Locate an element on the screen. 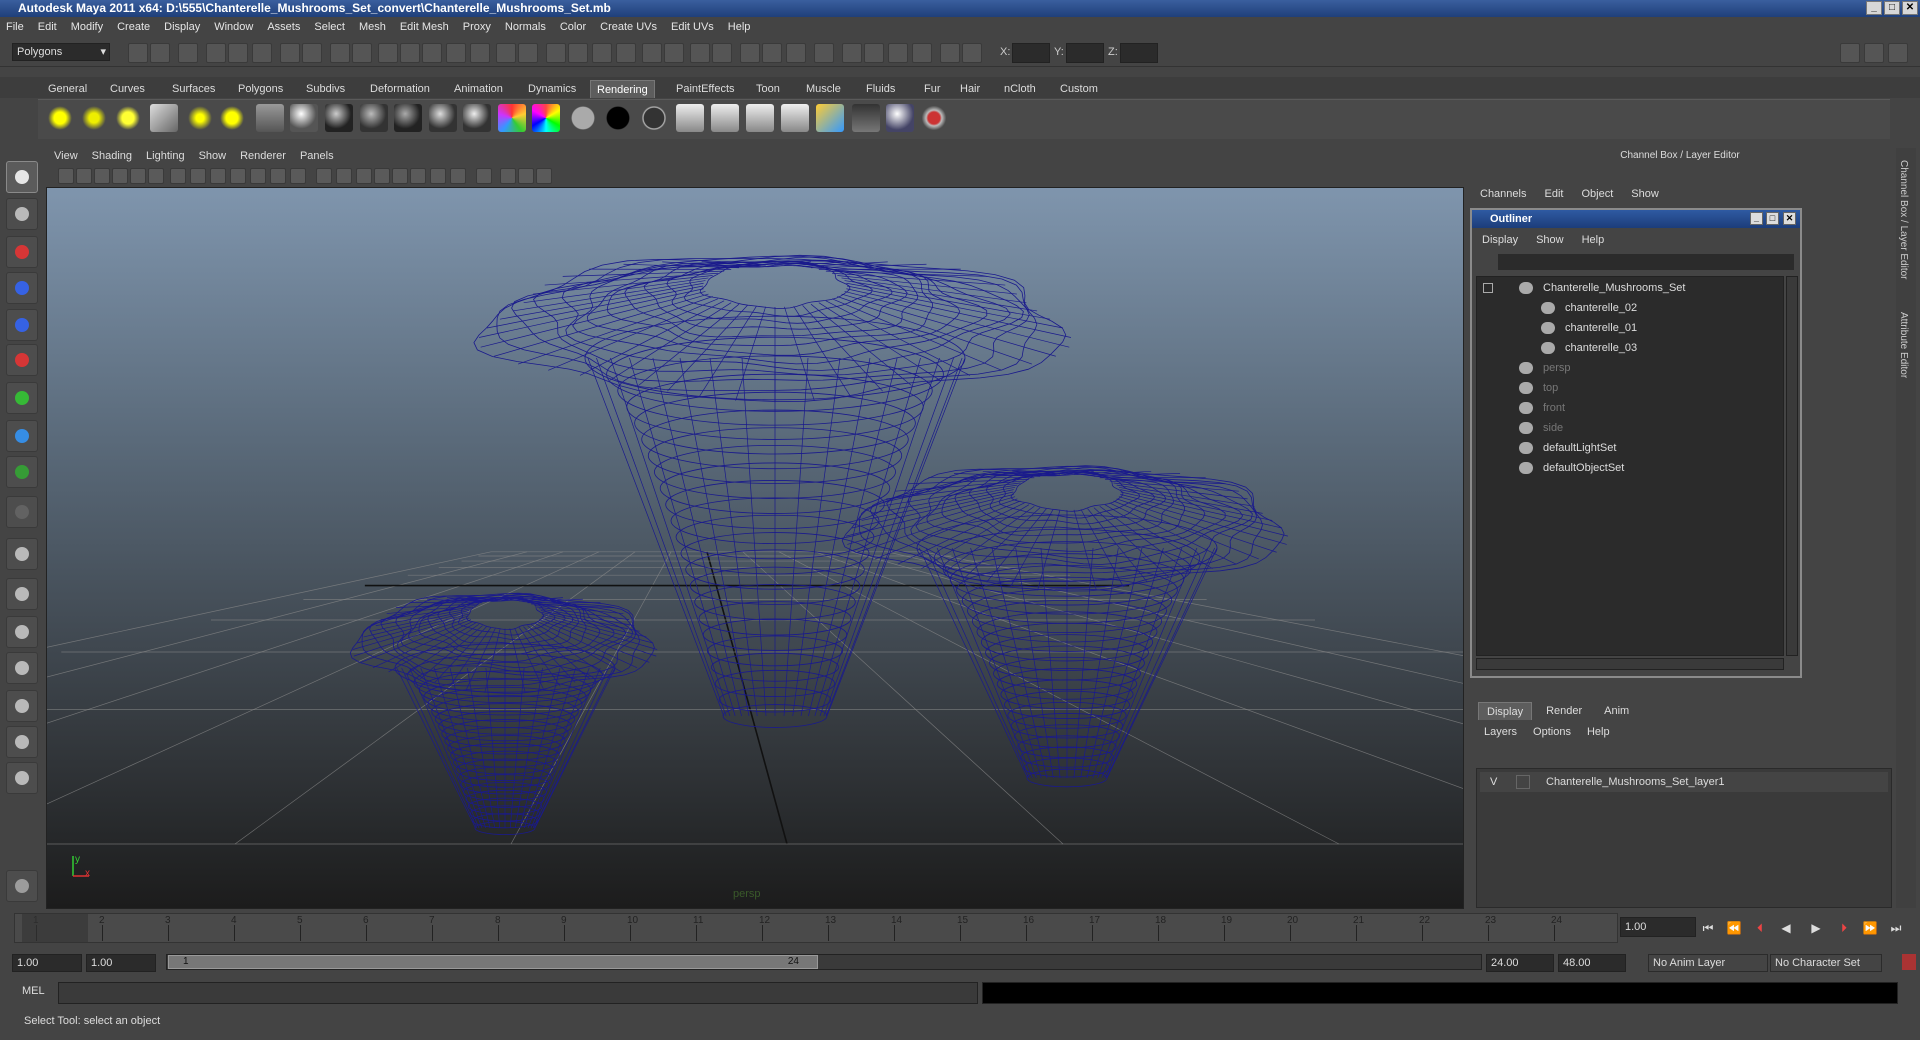 This screenshot has height=1040, width=1920. channel-box-menu-channels: Channels is located at coordinates (1503, 194).